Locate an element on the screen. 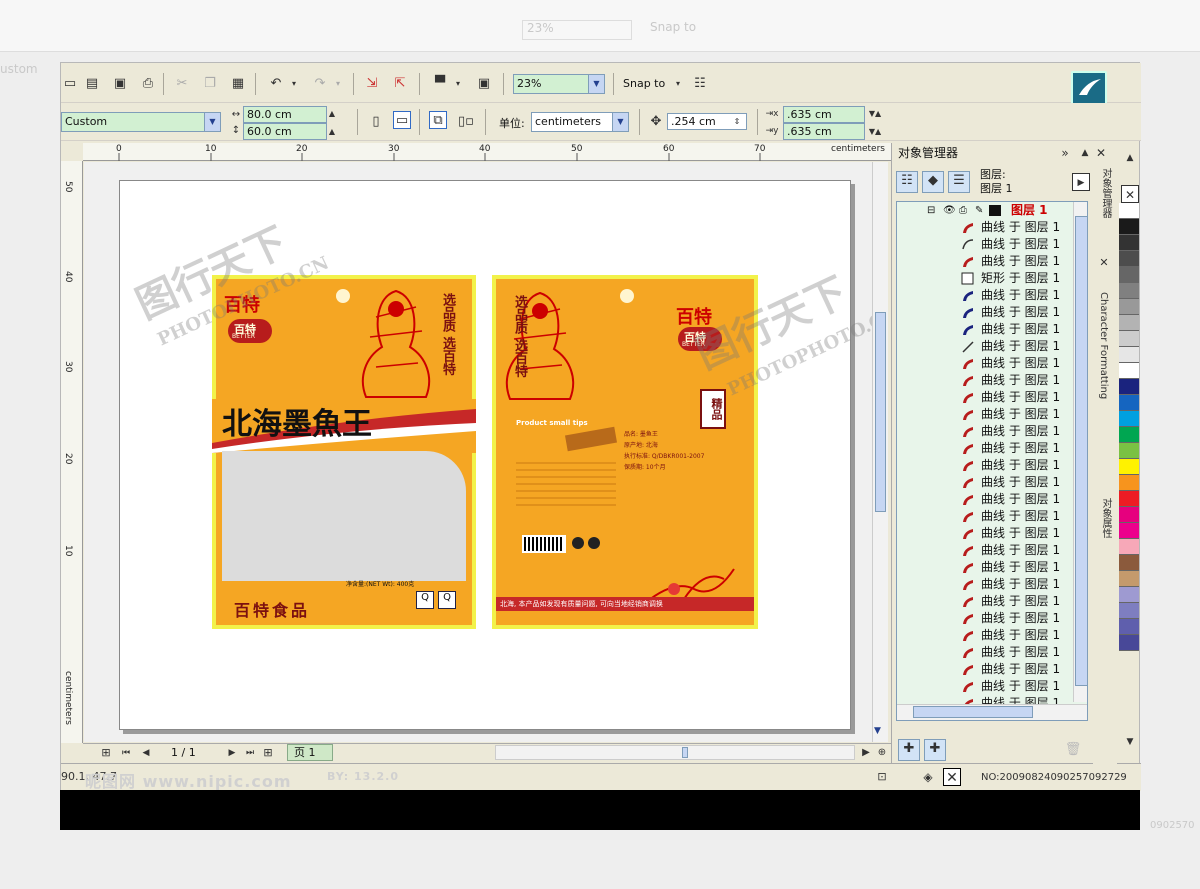  next-page-icon: ▶ is located at coordinates (232, 753).